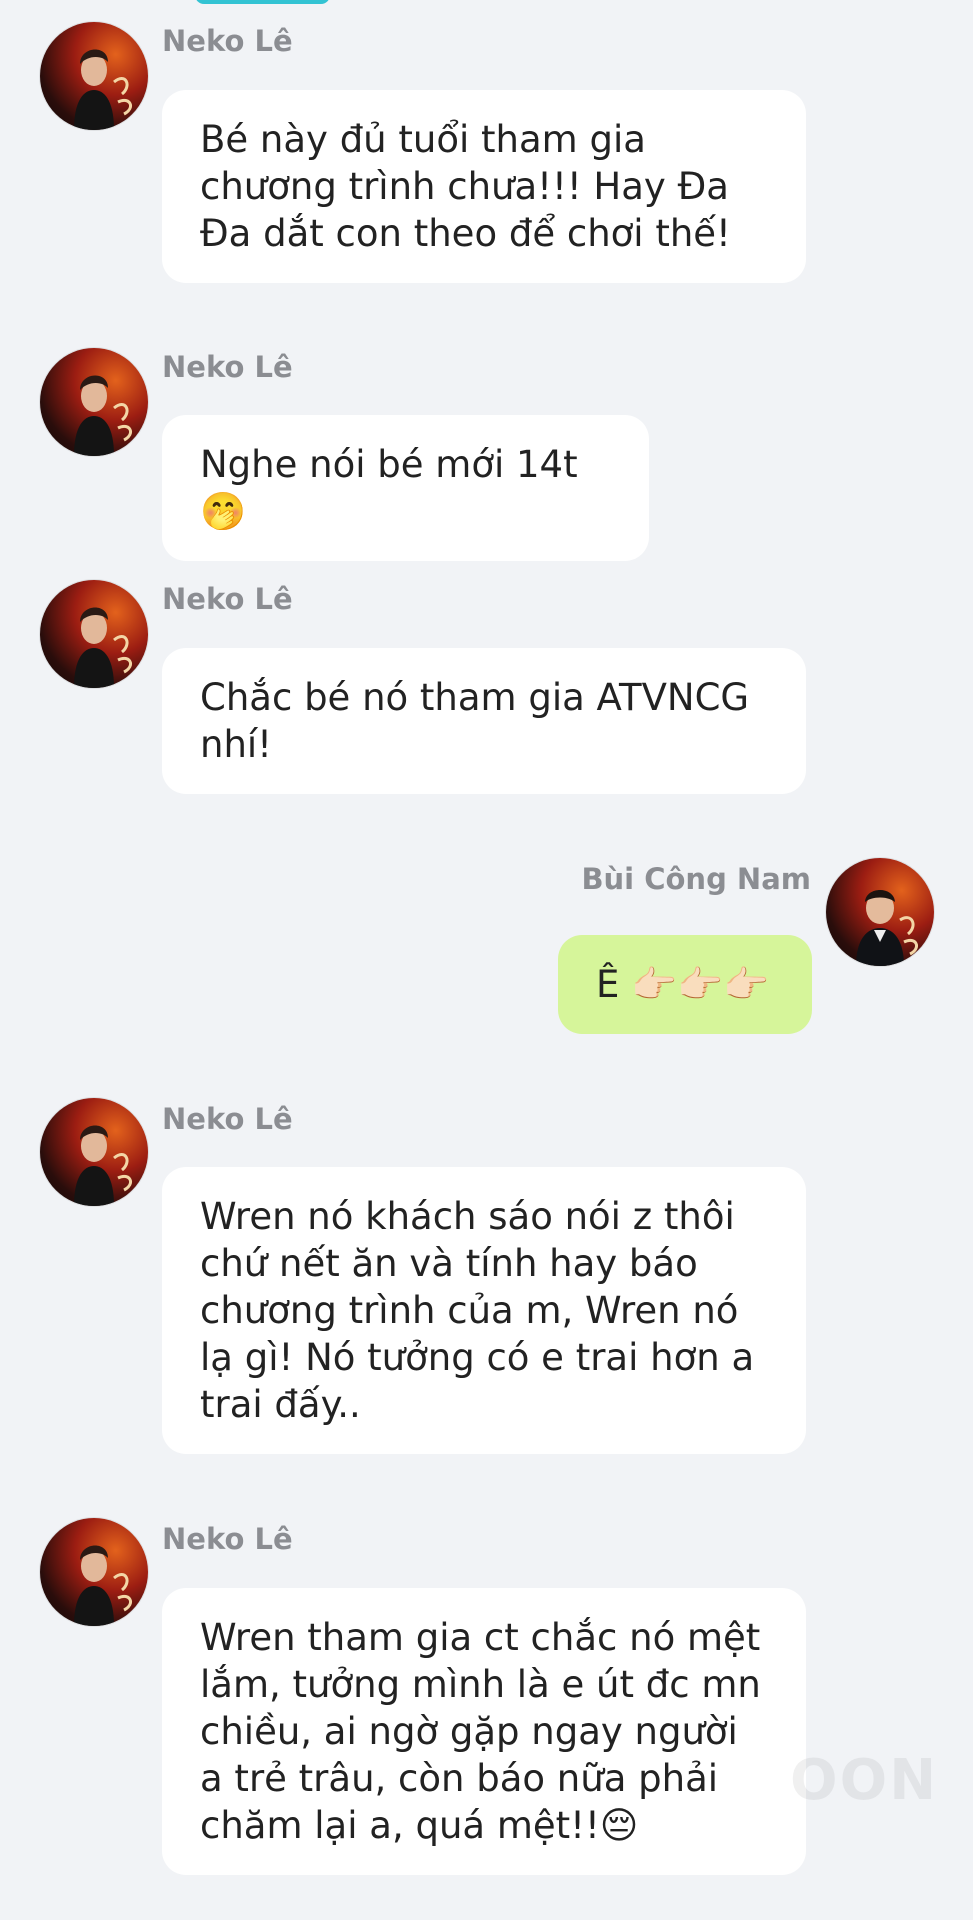 This screenshot has width=973, height=1920. What do you see at coordinates (696, 879) in the screenshot?
I see `sender-name: Bùi Công Nam` at bounding box center [696, 879].